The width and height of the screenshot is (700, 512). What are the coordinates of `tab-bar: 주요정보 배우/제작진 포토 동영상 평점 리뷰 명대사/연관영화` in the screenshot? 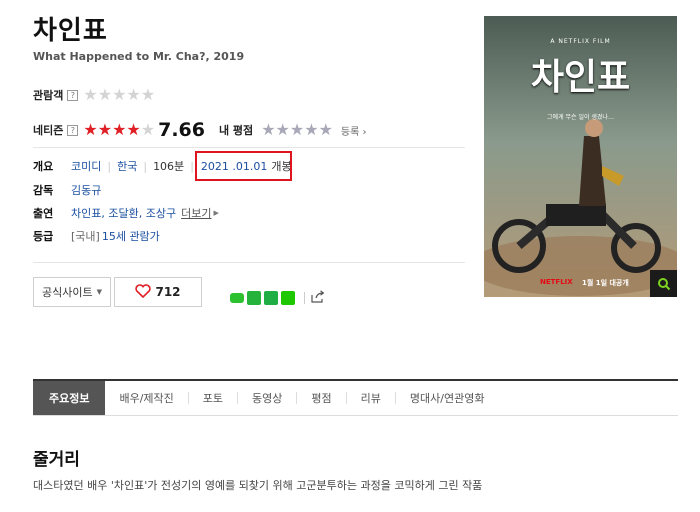 It's located at (355, 397).